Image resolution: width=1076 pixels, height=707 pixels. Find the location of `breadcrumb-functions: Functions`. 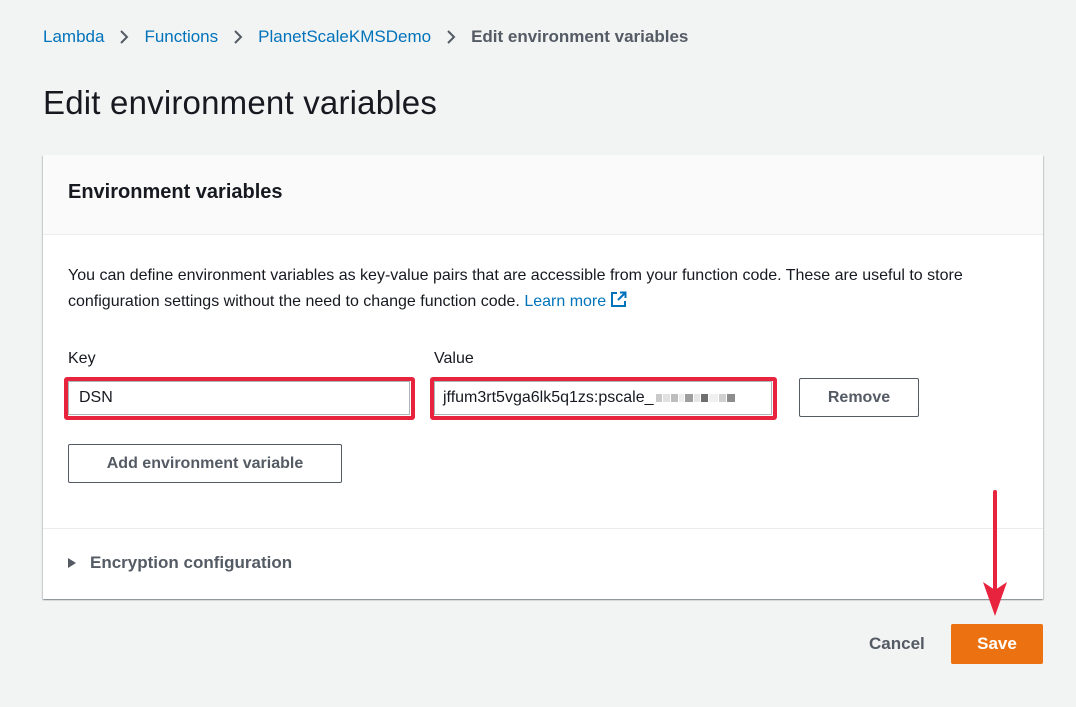

breadcrumb-functions: Functions is located at coordinates (181, 37).